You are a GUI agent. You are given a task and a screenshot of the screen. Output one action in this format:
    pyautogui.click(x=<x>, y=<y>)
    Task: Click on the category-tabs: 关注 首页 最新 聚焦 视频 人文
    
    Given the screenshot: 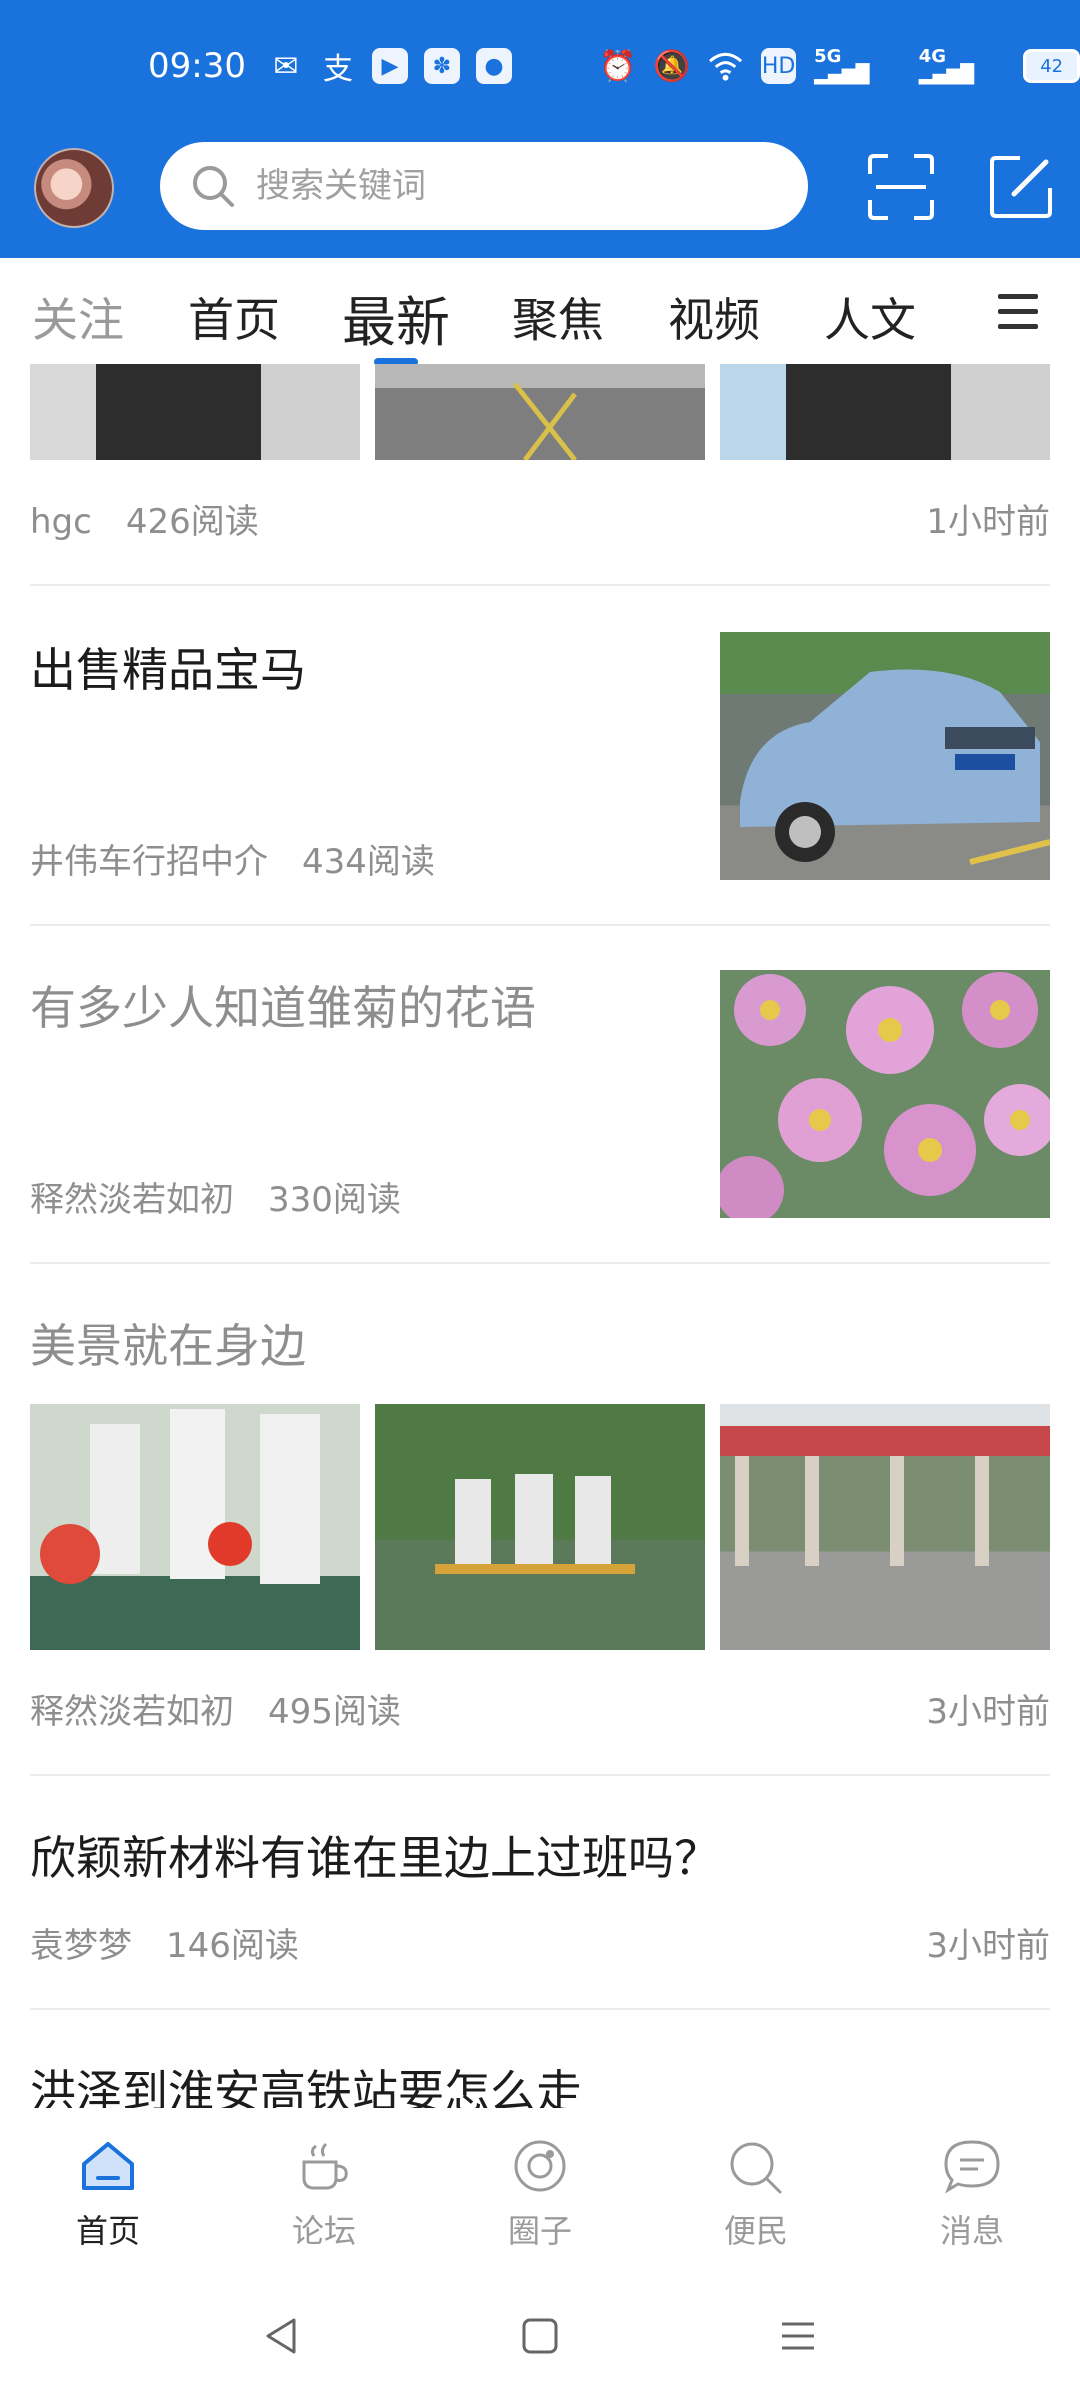 What is the action you would take?
    pyautogui.click(x=540, y=312)
    